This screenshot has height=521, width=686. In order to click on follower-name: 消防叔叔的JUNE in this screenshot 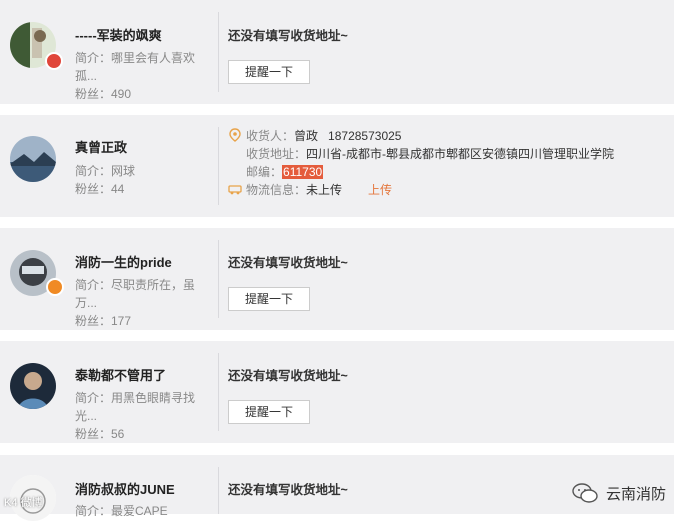, I will do `click(125, 488)`.